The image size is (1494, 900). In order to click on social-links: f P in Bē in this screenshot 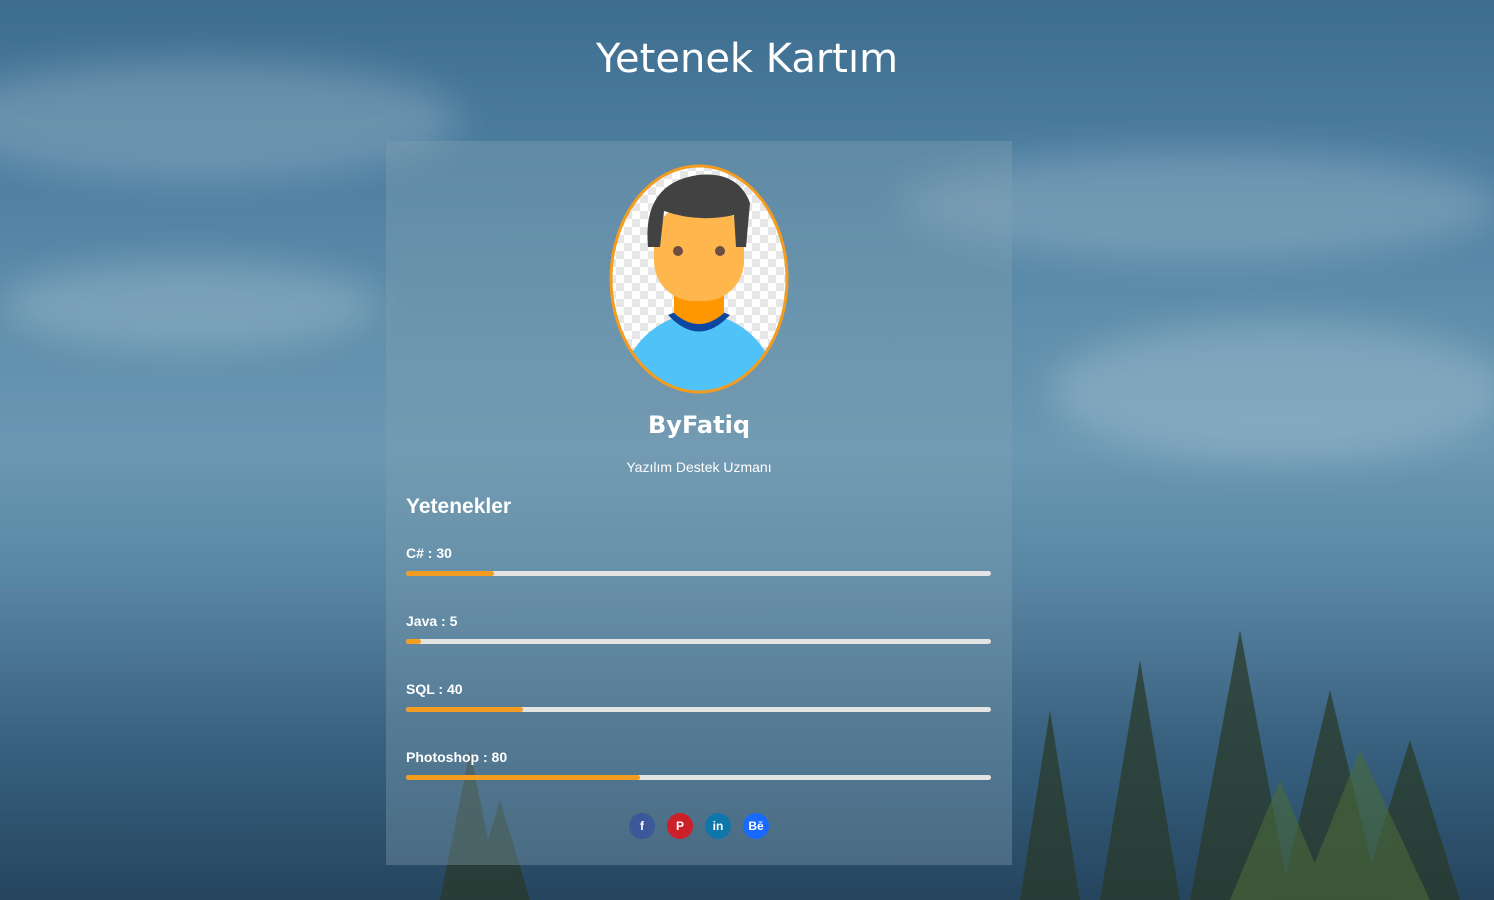, I will do `click(699, 826)`.